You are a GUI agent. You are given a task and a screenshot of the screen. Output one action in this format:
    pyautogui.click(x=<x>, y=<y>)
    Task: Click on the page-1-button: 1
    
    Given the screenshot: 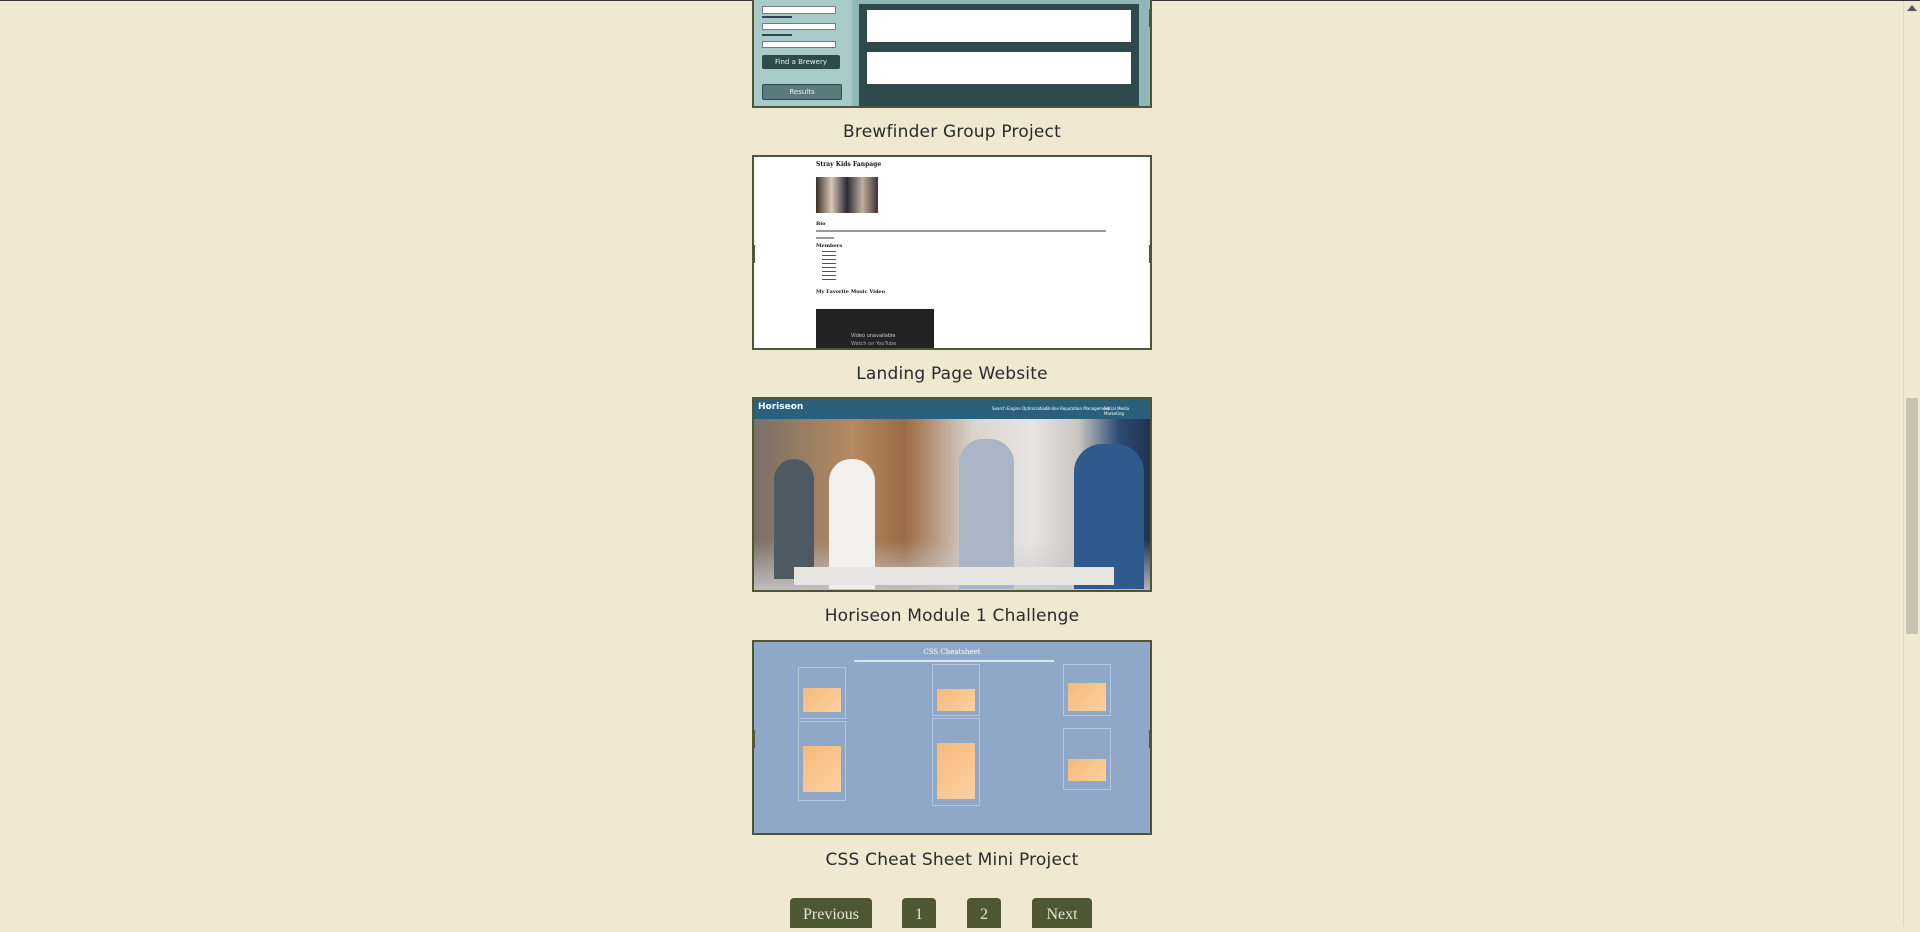 What is the action you would take?
    pyautogui.click(x=919, y=913)
    